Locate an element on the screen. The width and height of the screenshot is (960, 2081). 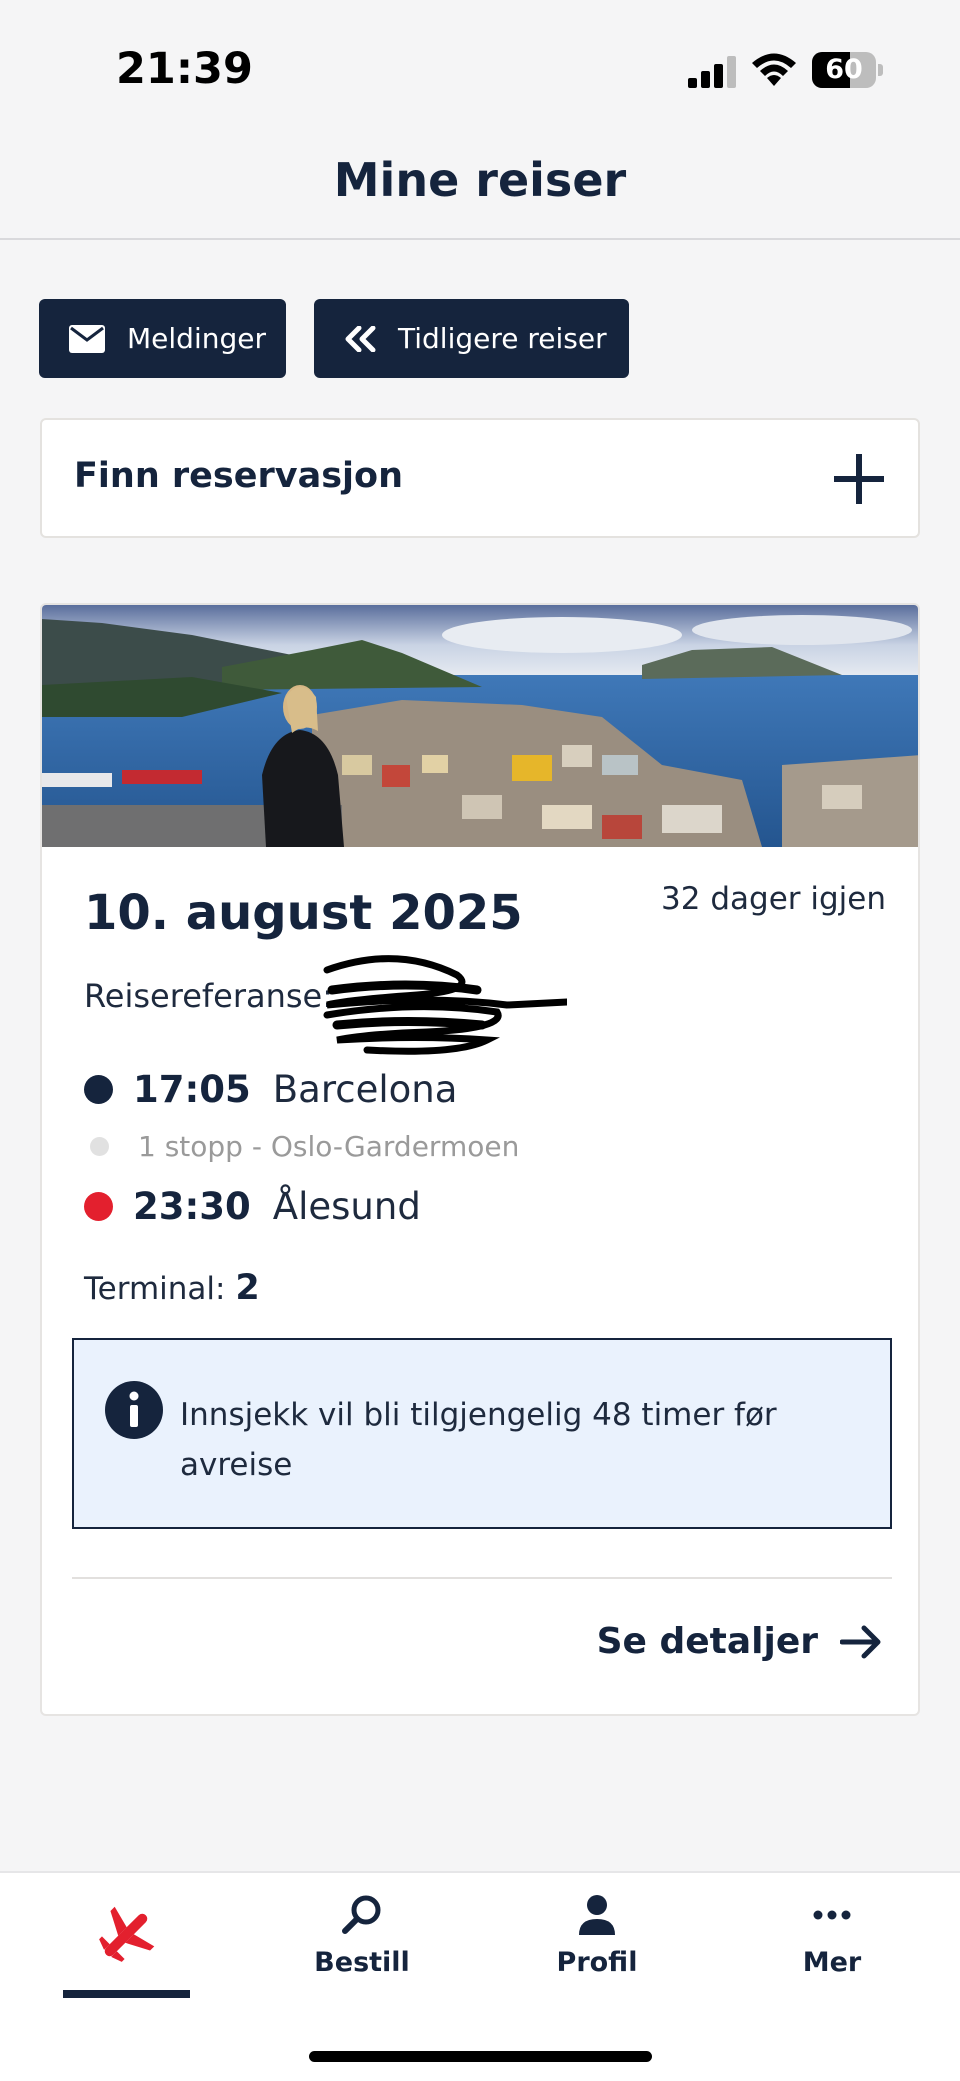
messages-button: Meldinger is located at coordinates (162, 338).